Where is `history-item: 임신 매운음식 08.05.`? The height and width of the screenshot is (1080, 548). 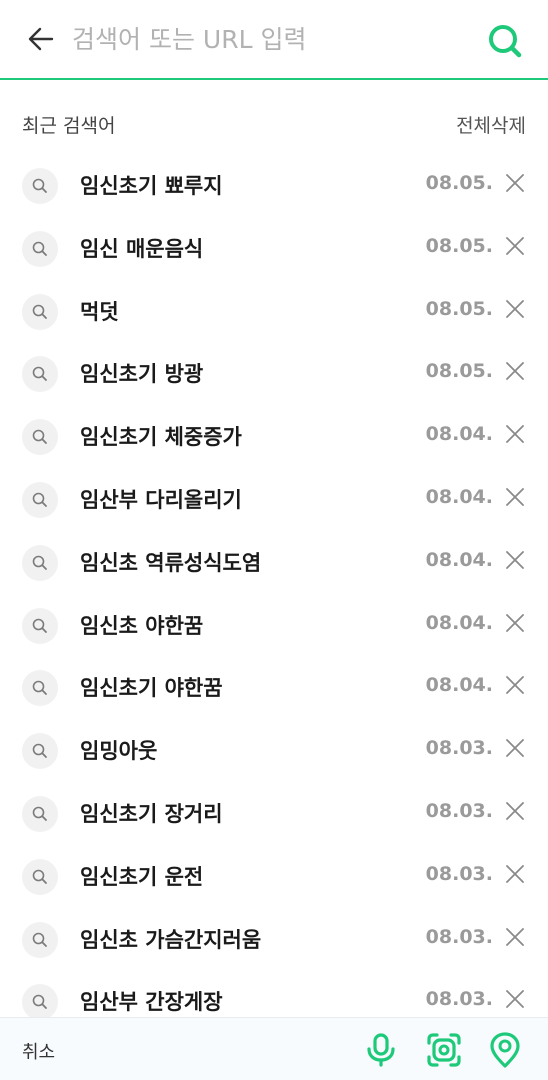 history-item: 임신 매운음식 08.05. is located at coordinates (274, 248).